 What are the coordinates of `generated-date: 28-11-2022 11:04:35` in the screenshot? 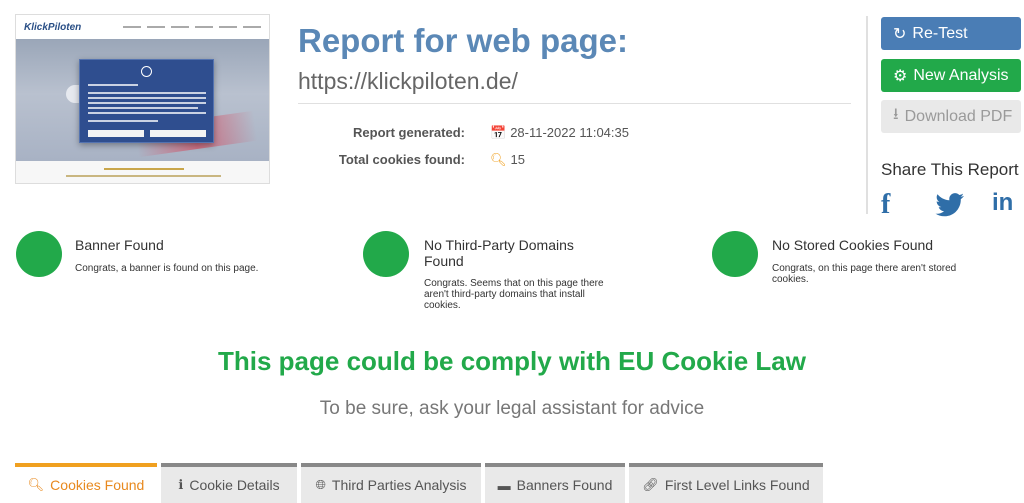 It's located at (569, 132).